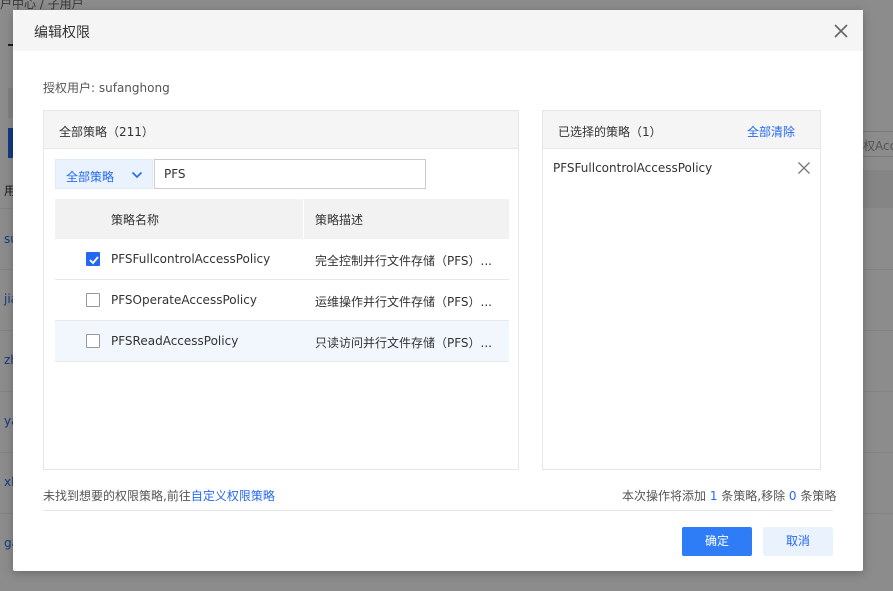 This screenshot has height=591, width=893. Describe the element at coordinates (792, 496) in the screenshot. I see `remove-count: 0` at that location.